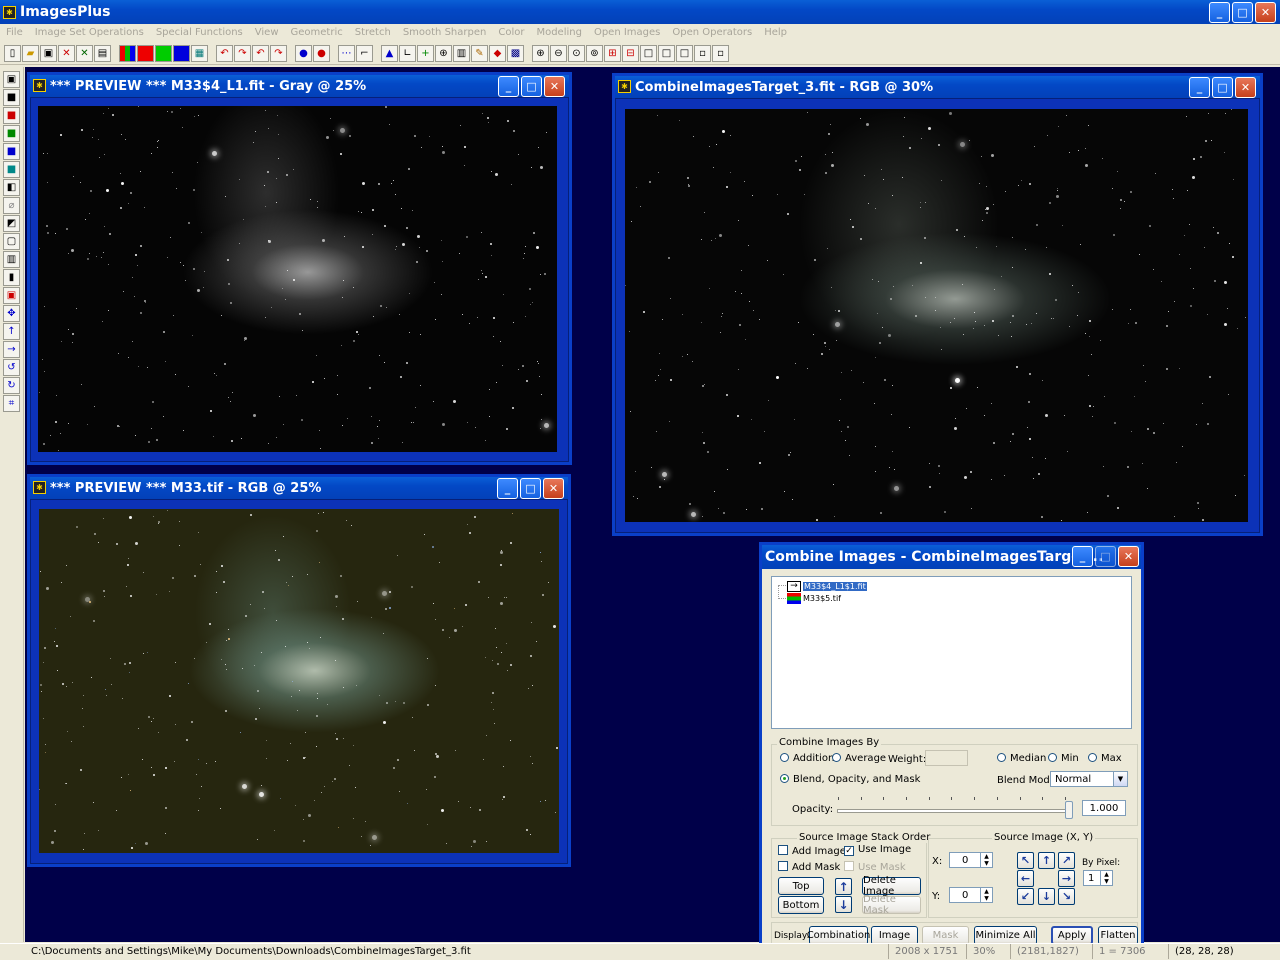 This screenshot has height=960, width=1280. What do you see at coordinates (775, 32) in the screenshot?
I see `menu-help: Help` at bounding box center [775, 32].